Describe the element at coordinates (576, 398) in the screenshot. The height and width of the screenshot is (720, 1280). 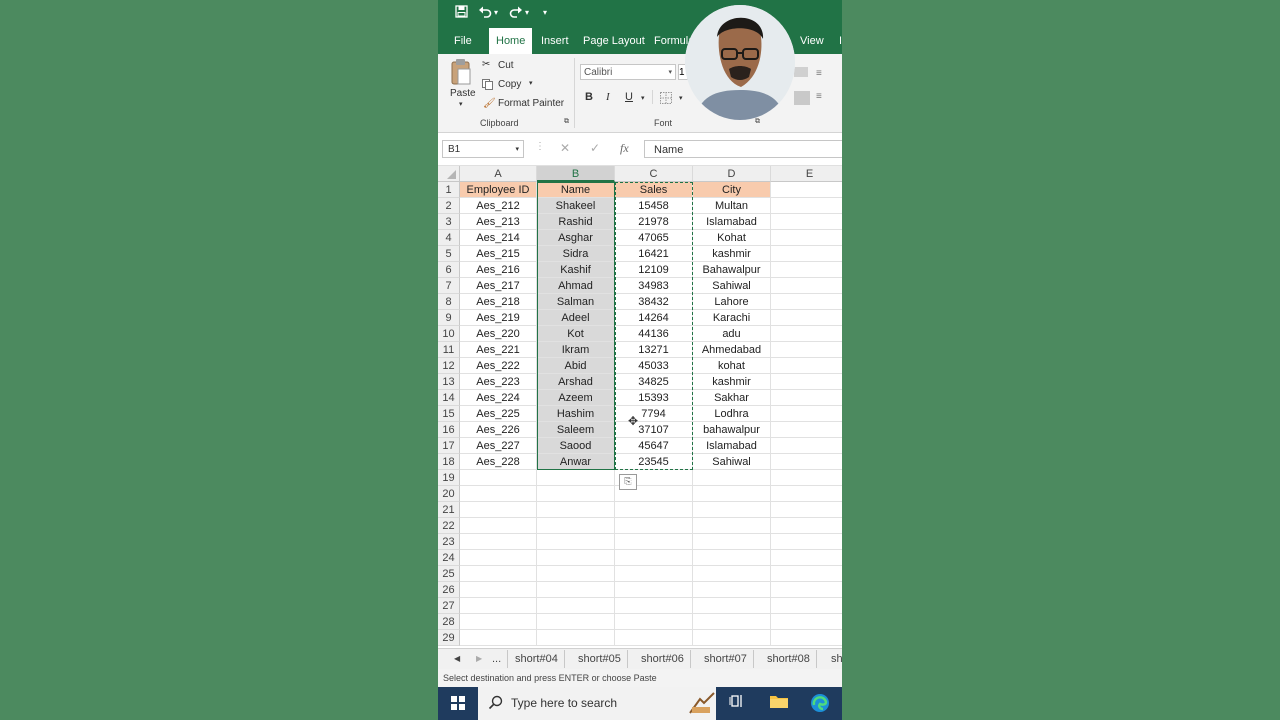
I see `data-cell: Azeem` at that location.